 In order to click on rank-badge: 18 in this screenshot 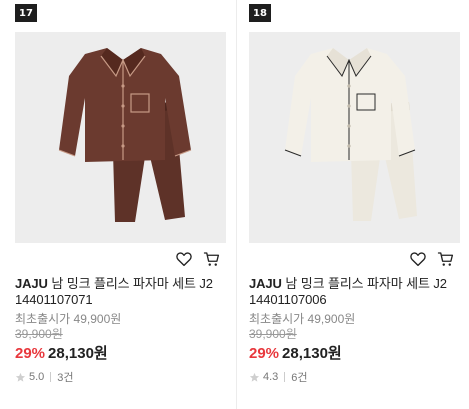, I will do `click(260, 13)`.